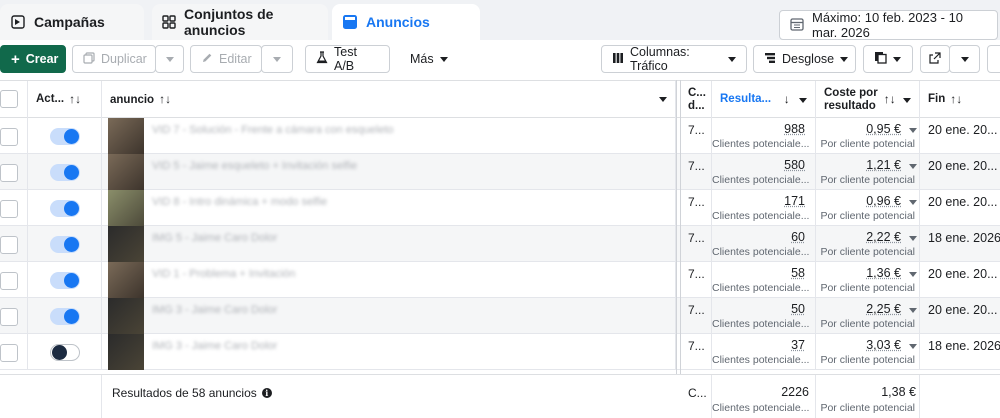 The width and height of the screenshot is (1000, 418). I want to click on cost-value: 2,25 €, so click(858, 309).